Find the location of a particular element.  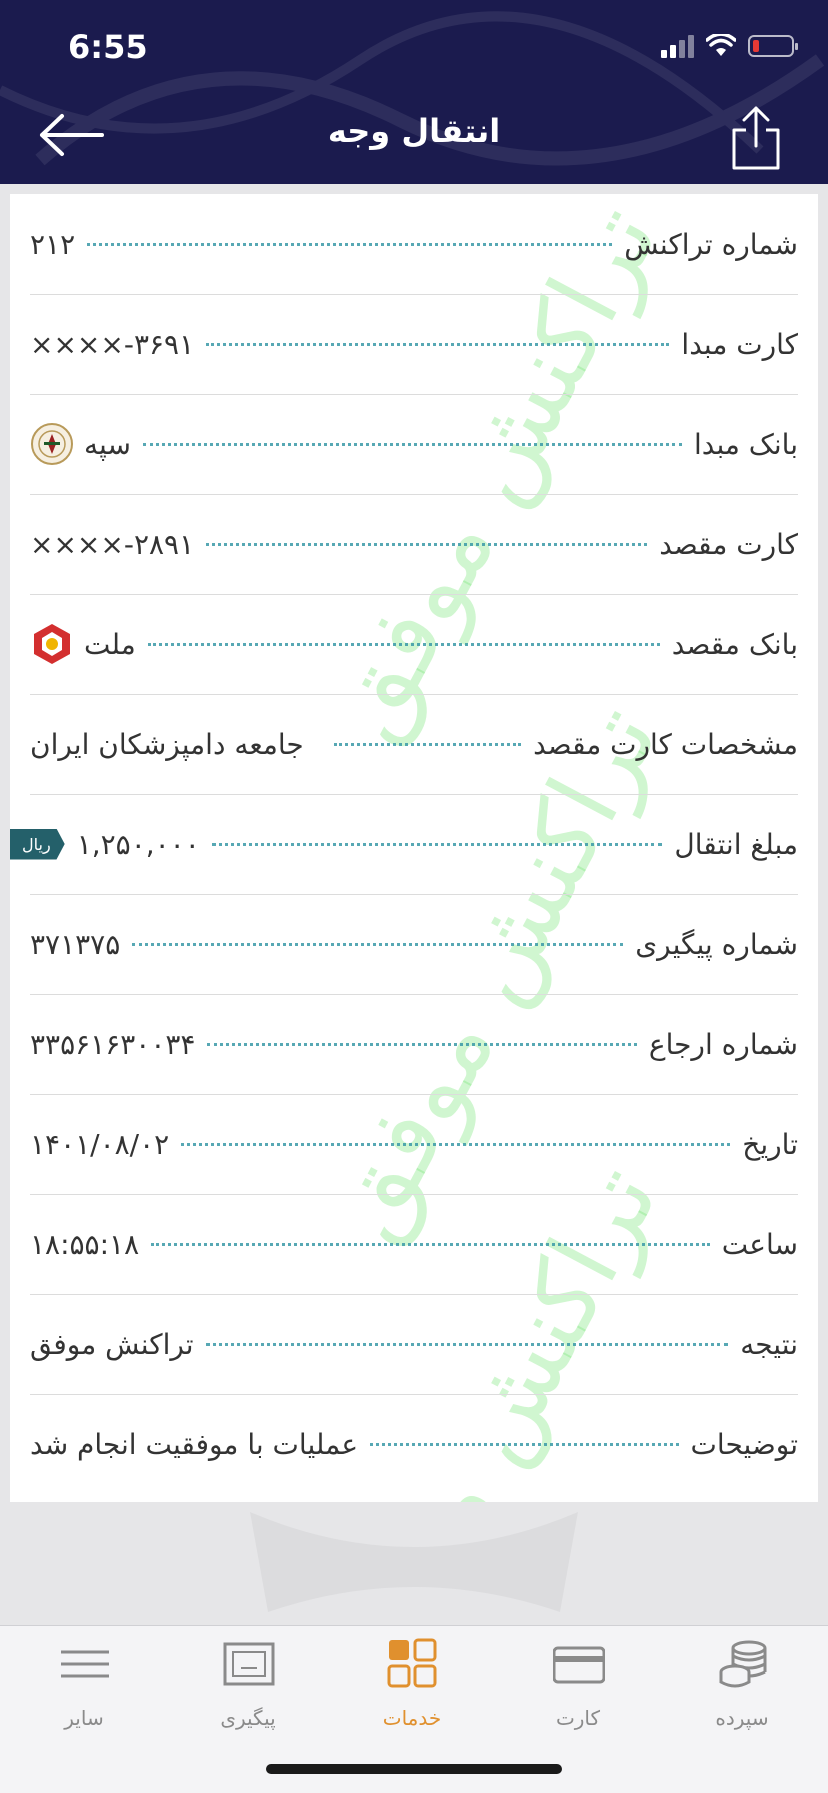

wifi-icon is located at coordinates (721, 45).